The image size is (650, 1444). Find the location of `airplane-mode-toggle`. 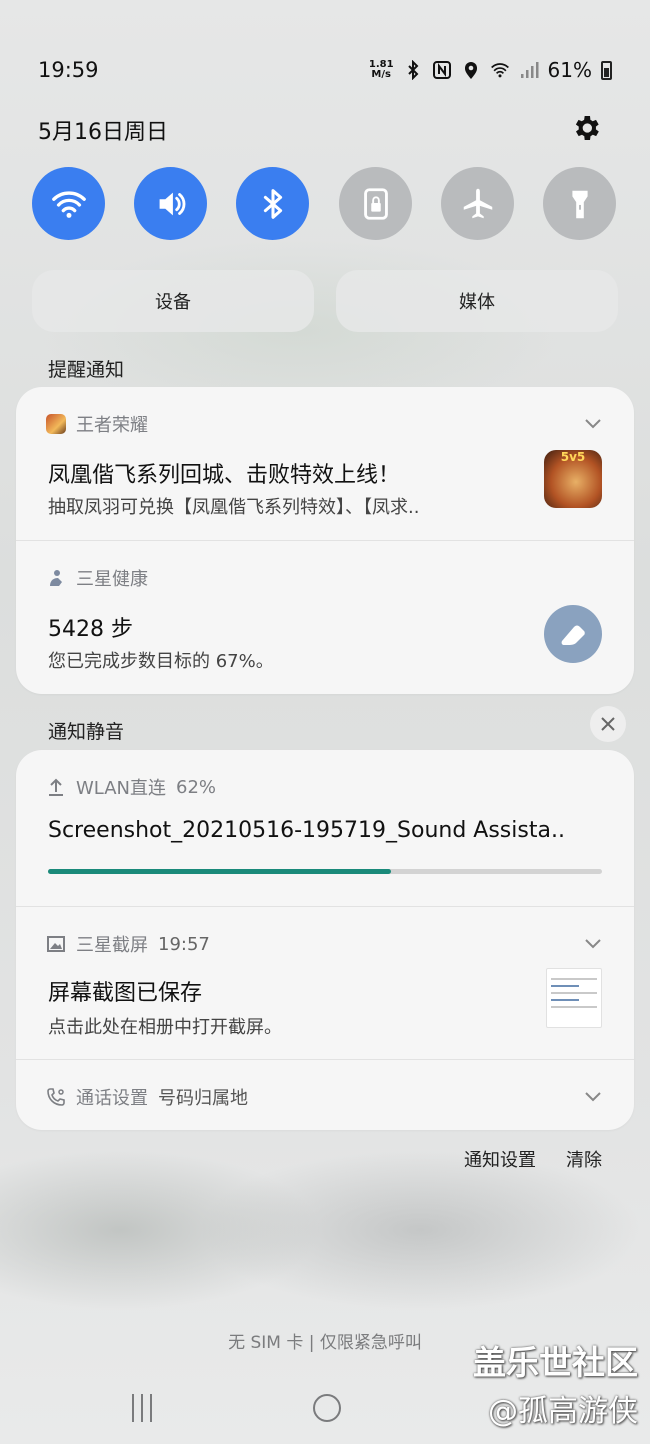

airplane-mode-toggle is located at coordinates (477, 203).